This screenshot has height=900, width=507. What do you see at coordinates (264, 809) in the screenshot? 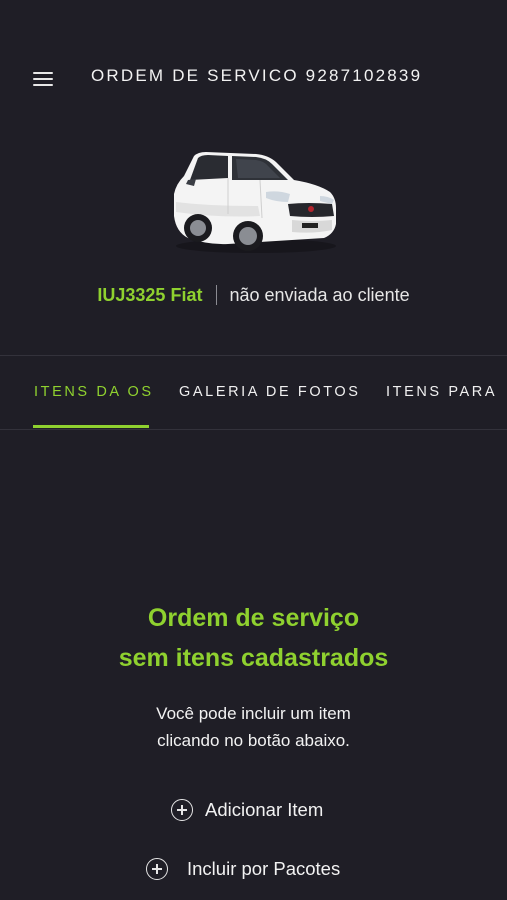
I see `add-item-label: Adicionar Item` at bounding box center [264, 809].